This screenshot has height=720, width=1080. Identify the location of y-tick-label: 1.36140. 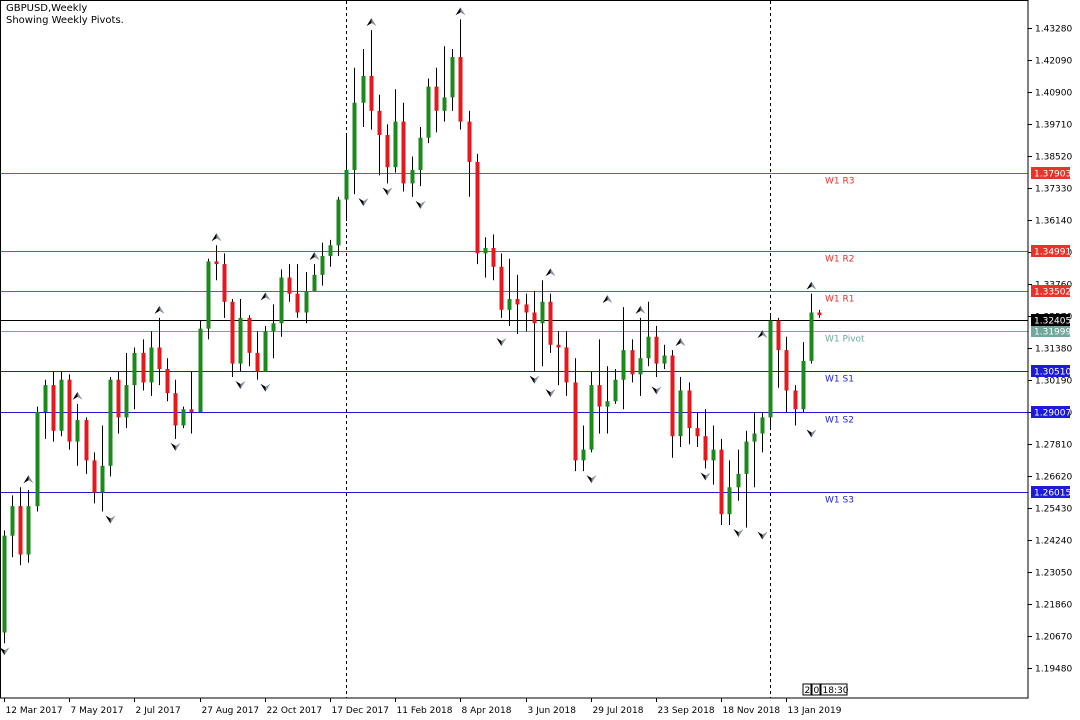
(1053, 222).